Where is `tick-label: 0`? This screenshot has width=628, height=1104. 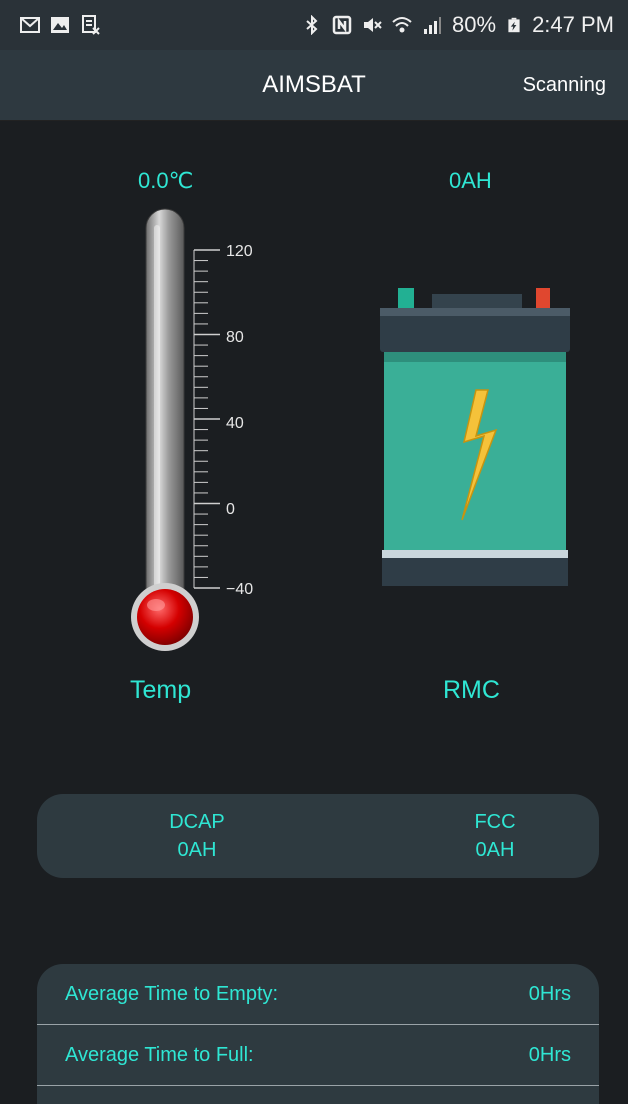 tick-label: 0 is located at coordinates (230, 509).